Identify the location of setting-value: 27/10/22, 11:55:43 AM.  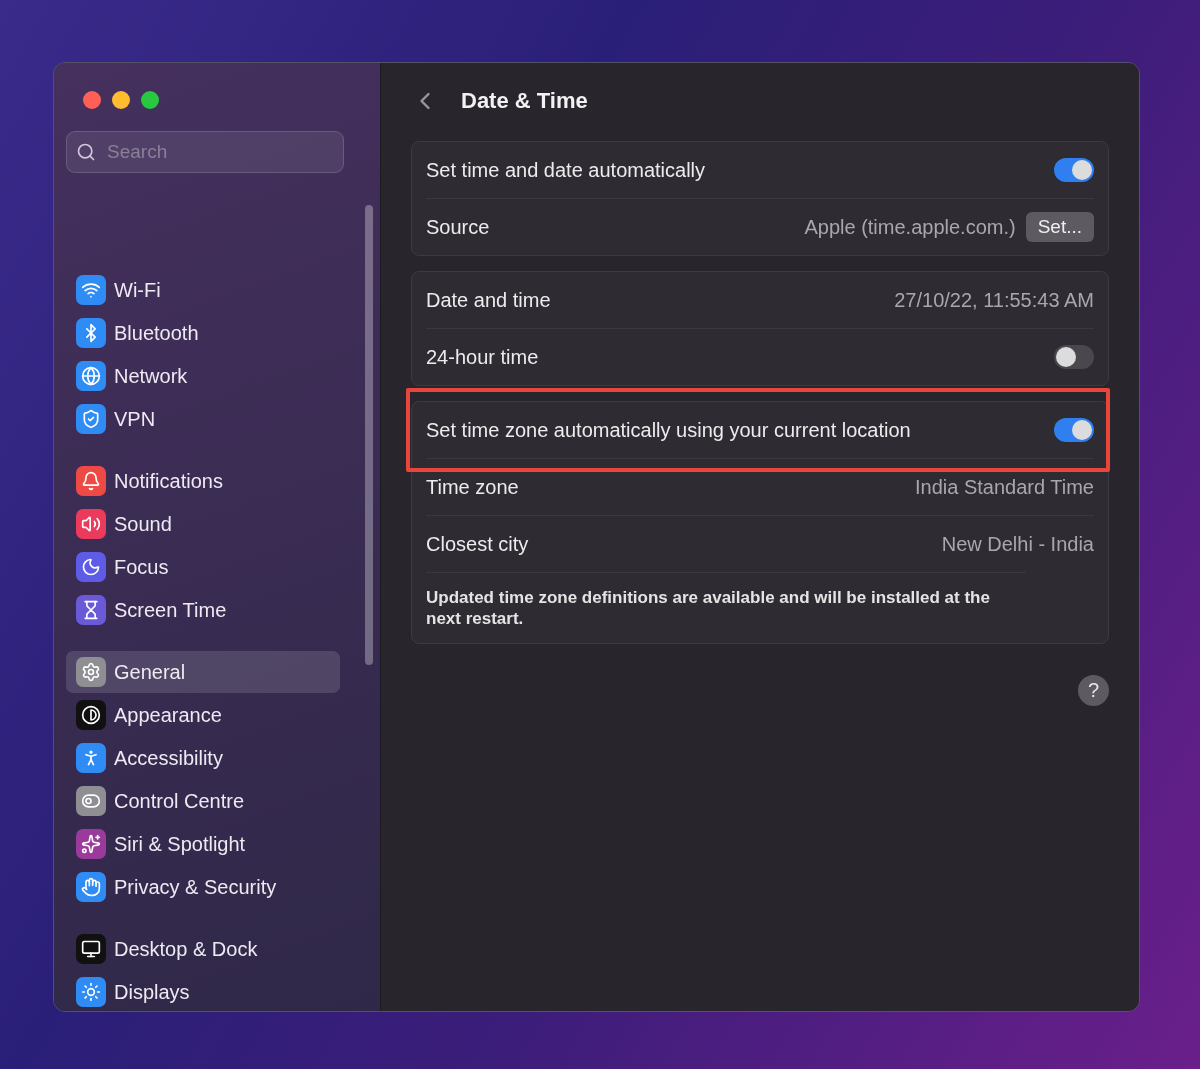
(994, 300).